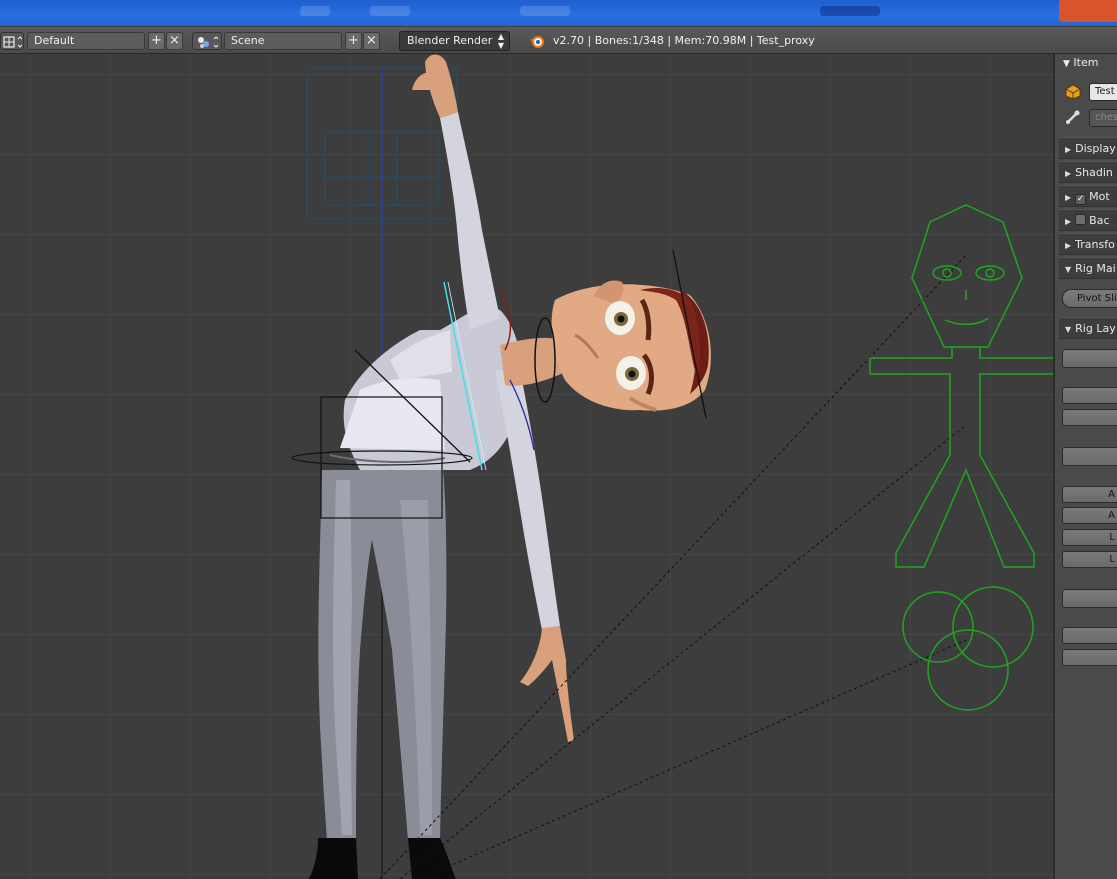  I want to click on render-engine-label: Blender Render, so click(450, 40).